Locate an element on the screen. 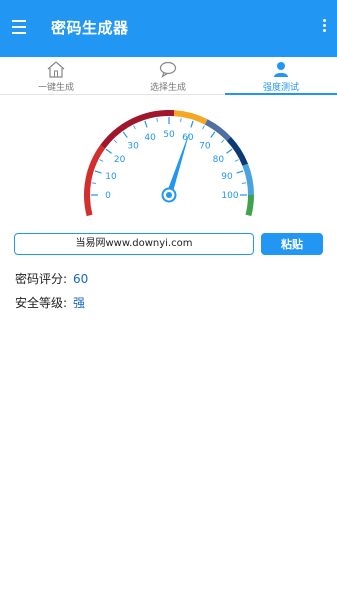  gauge-tick-label: 90 is located at coordinates (227, 177).